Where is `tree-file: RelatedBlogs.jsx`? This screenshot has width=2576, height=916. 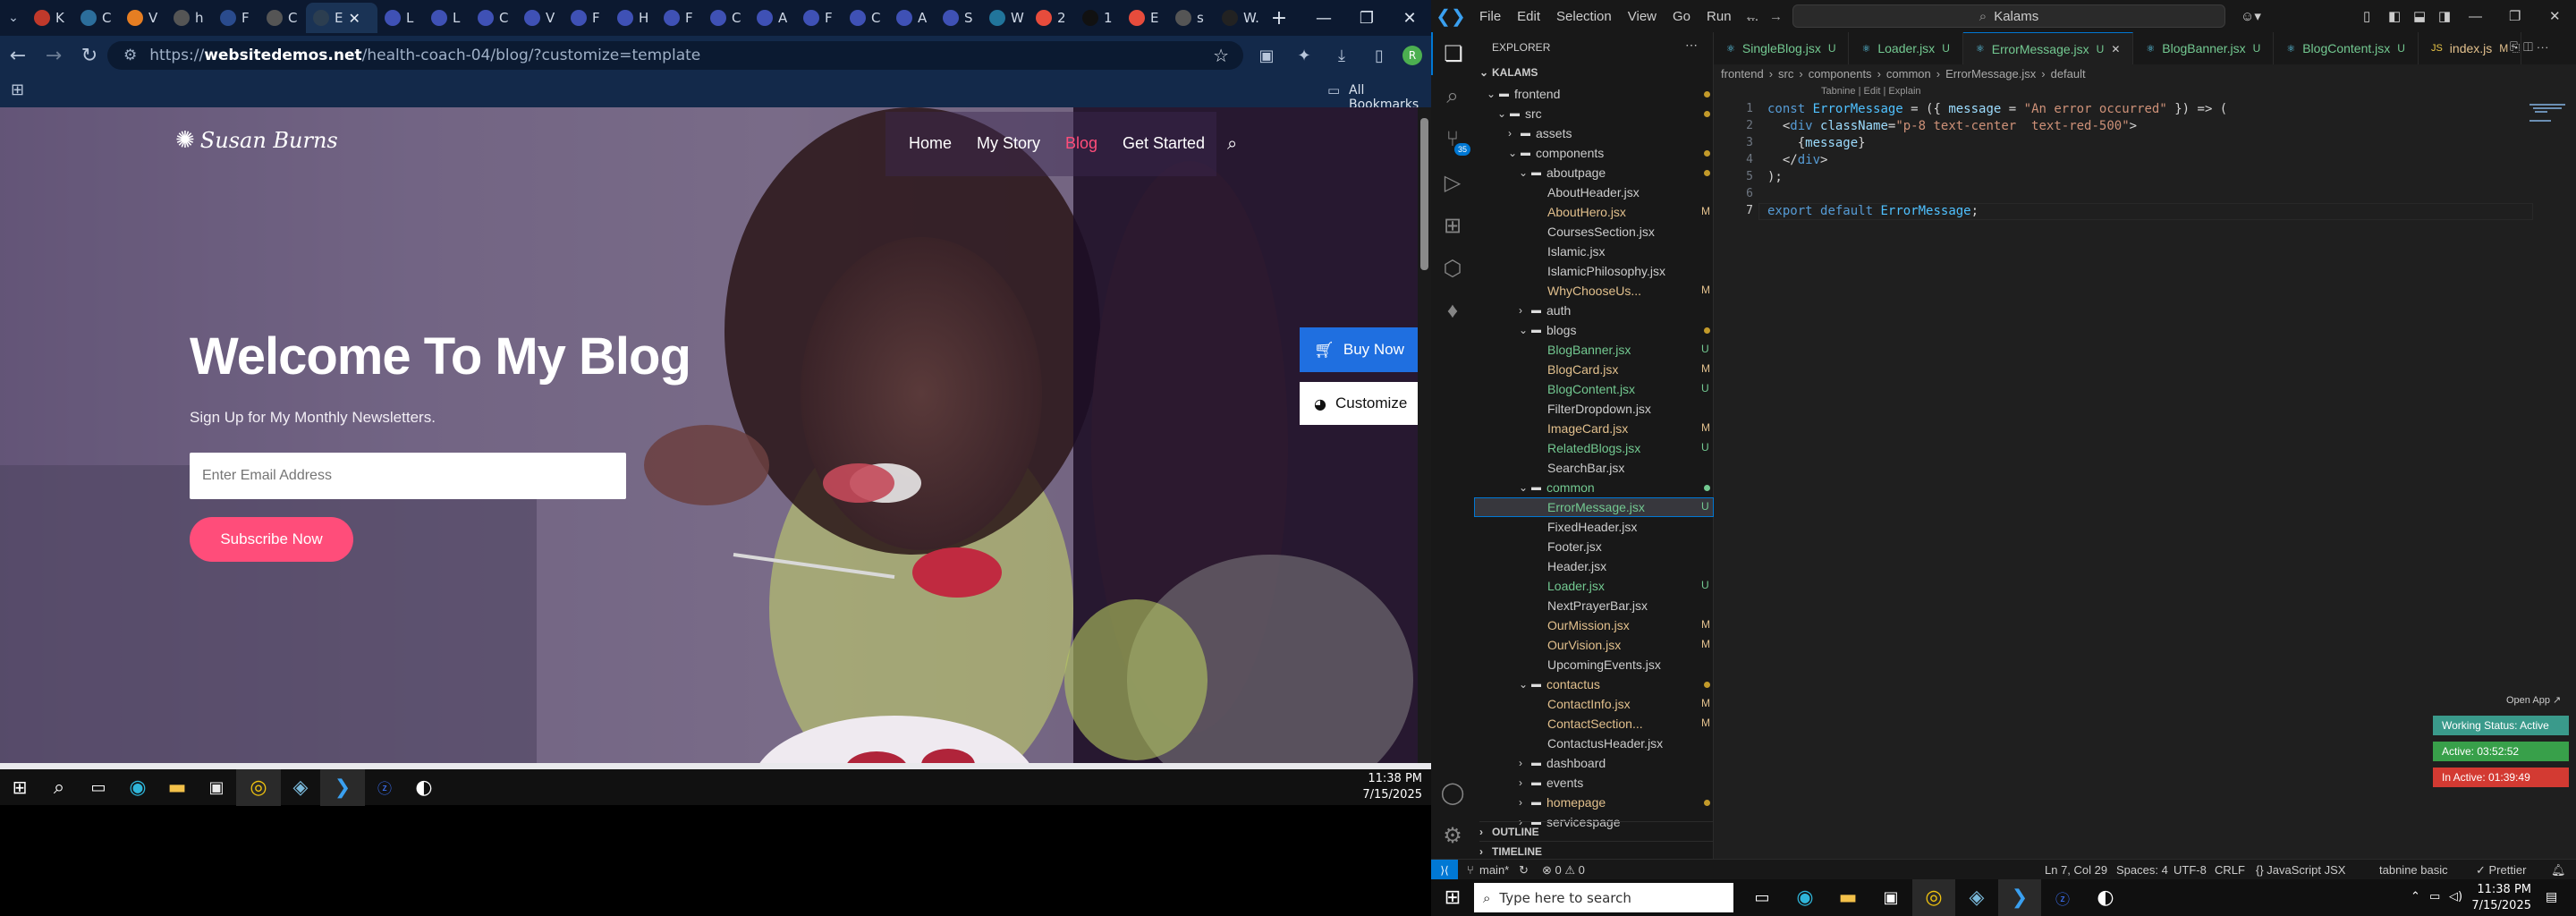 tree-file: RelatedBlogs.jsx is located at coordinates (1585, 448).